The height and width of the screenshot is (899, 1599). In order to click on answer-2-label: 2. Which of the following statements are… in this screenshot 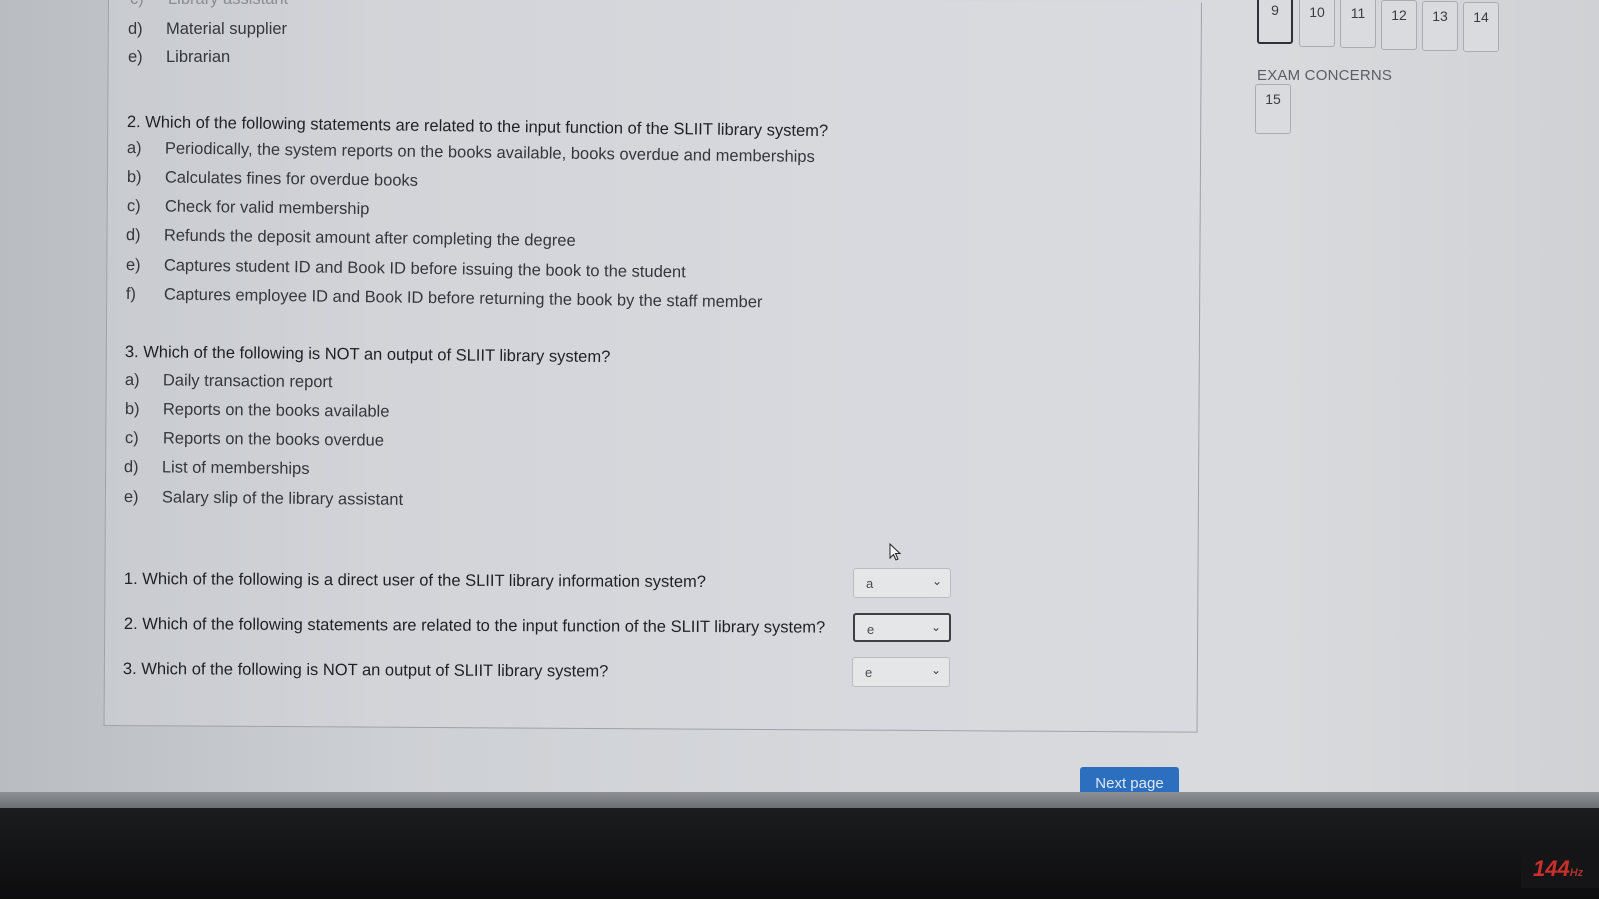, I will do `click(474, 626)`.